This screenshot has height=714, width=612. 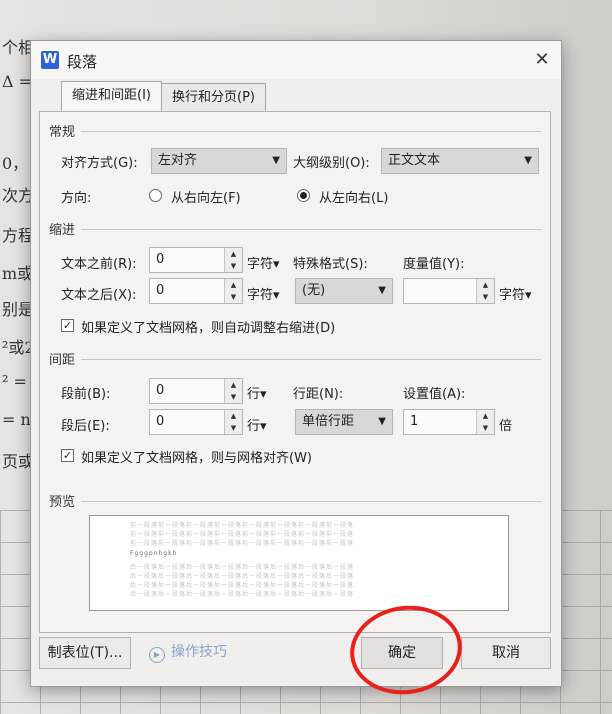 I want to click on indent-after-spinner: 0 ▲ ▼, so click(x=196, y=291).